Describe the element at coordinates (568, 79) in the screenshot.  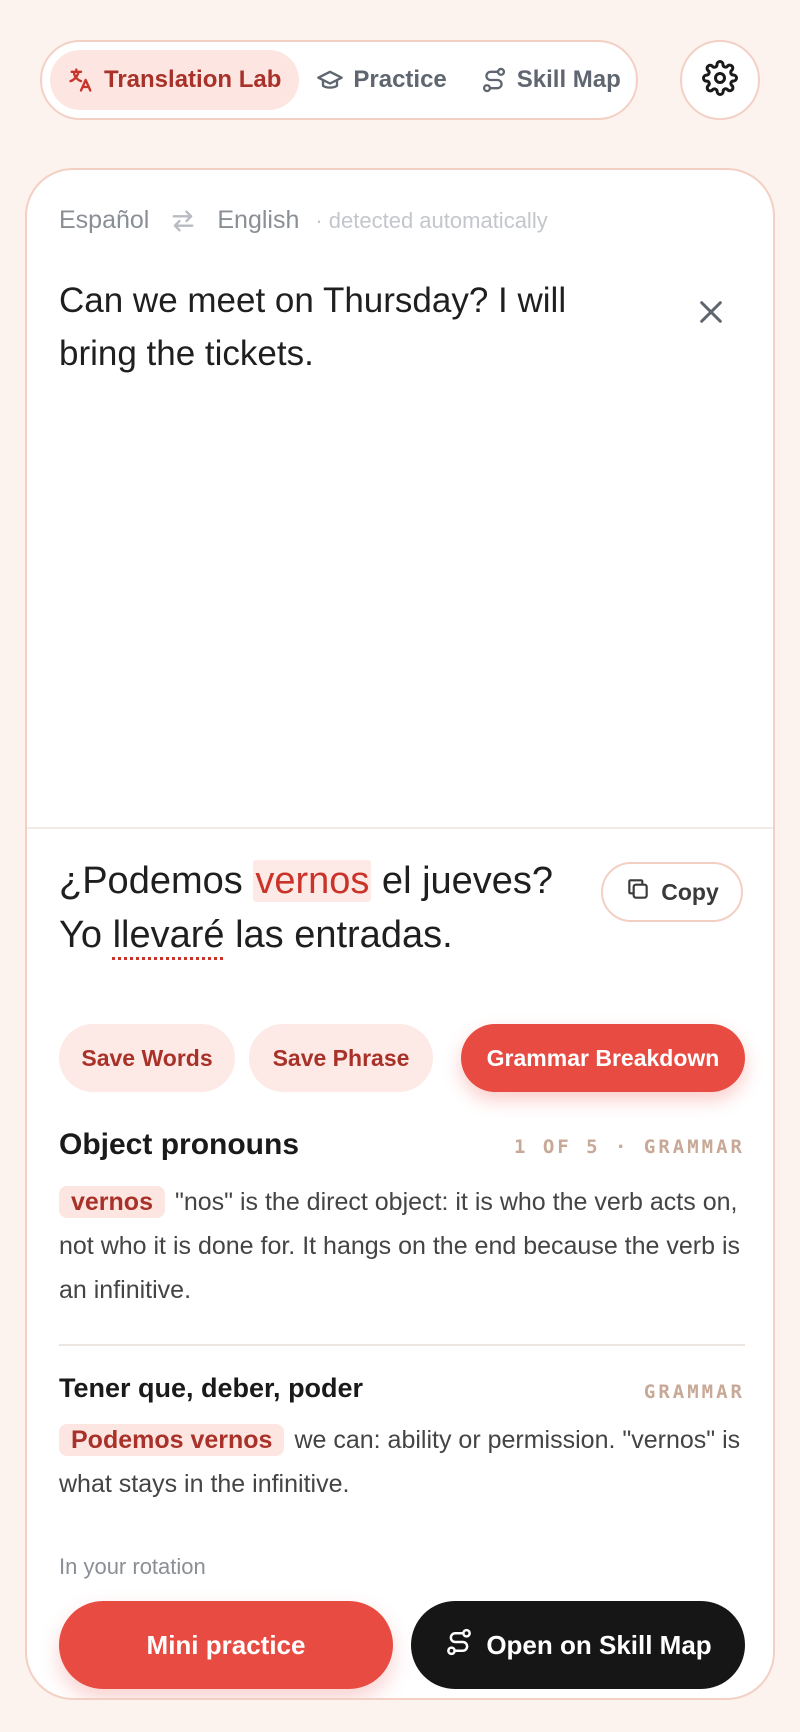
I see `tab-label: Skill Map` at that location.